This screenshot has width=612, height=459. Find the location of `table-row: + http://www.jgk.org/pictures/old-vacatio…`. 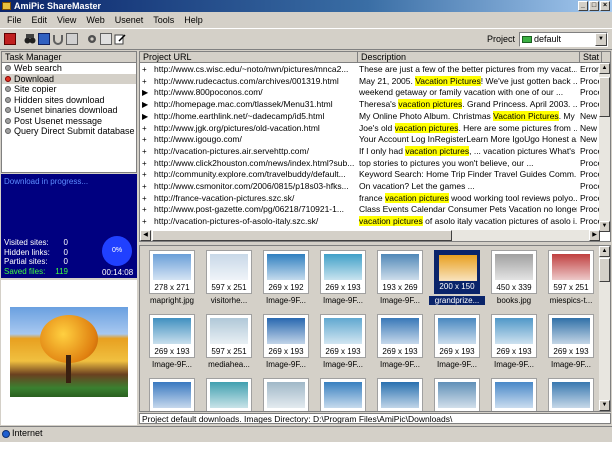

table-row: + http://www.jgk.org/pictures/old-vacatio… is located at coordinates (370, 128).